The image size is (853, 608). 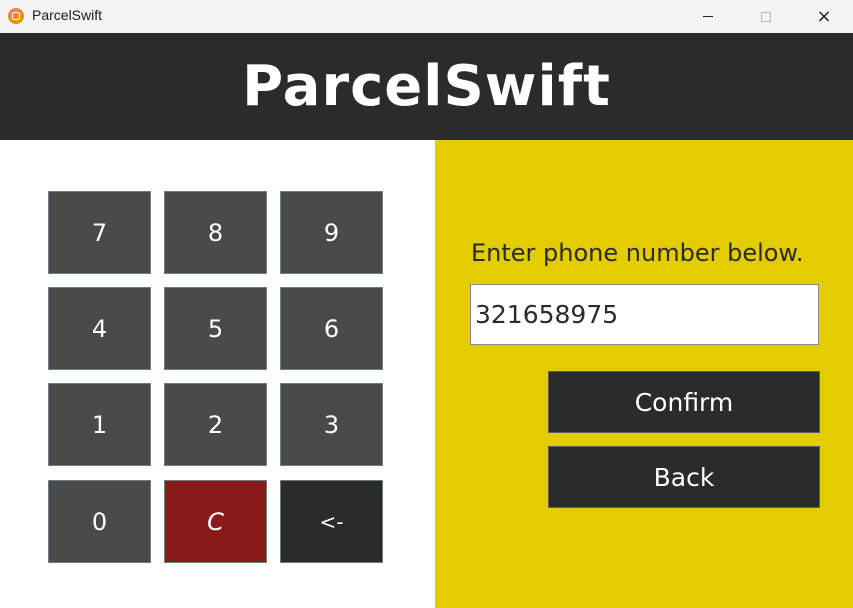 What do you see at coordinates (215, 521) in the screenshot?
I see `clear-button: C` at bounding box center [215, 521].